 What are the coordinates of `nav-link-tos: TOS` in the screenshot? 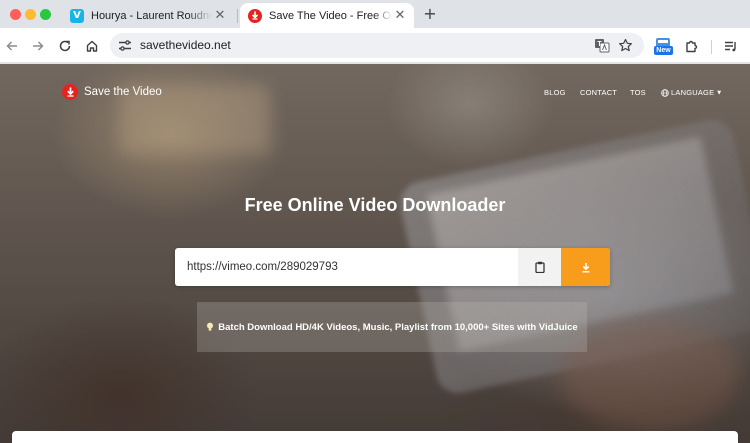 It's located at (638, 92).